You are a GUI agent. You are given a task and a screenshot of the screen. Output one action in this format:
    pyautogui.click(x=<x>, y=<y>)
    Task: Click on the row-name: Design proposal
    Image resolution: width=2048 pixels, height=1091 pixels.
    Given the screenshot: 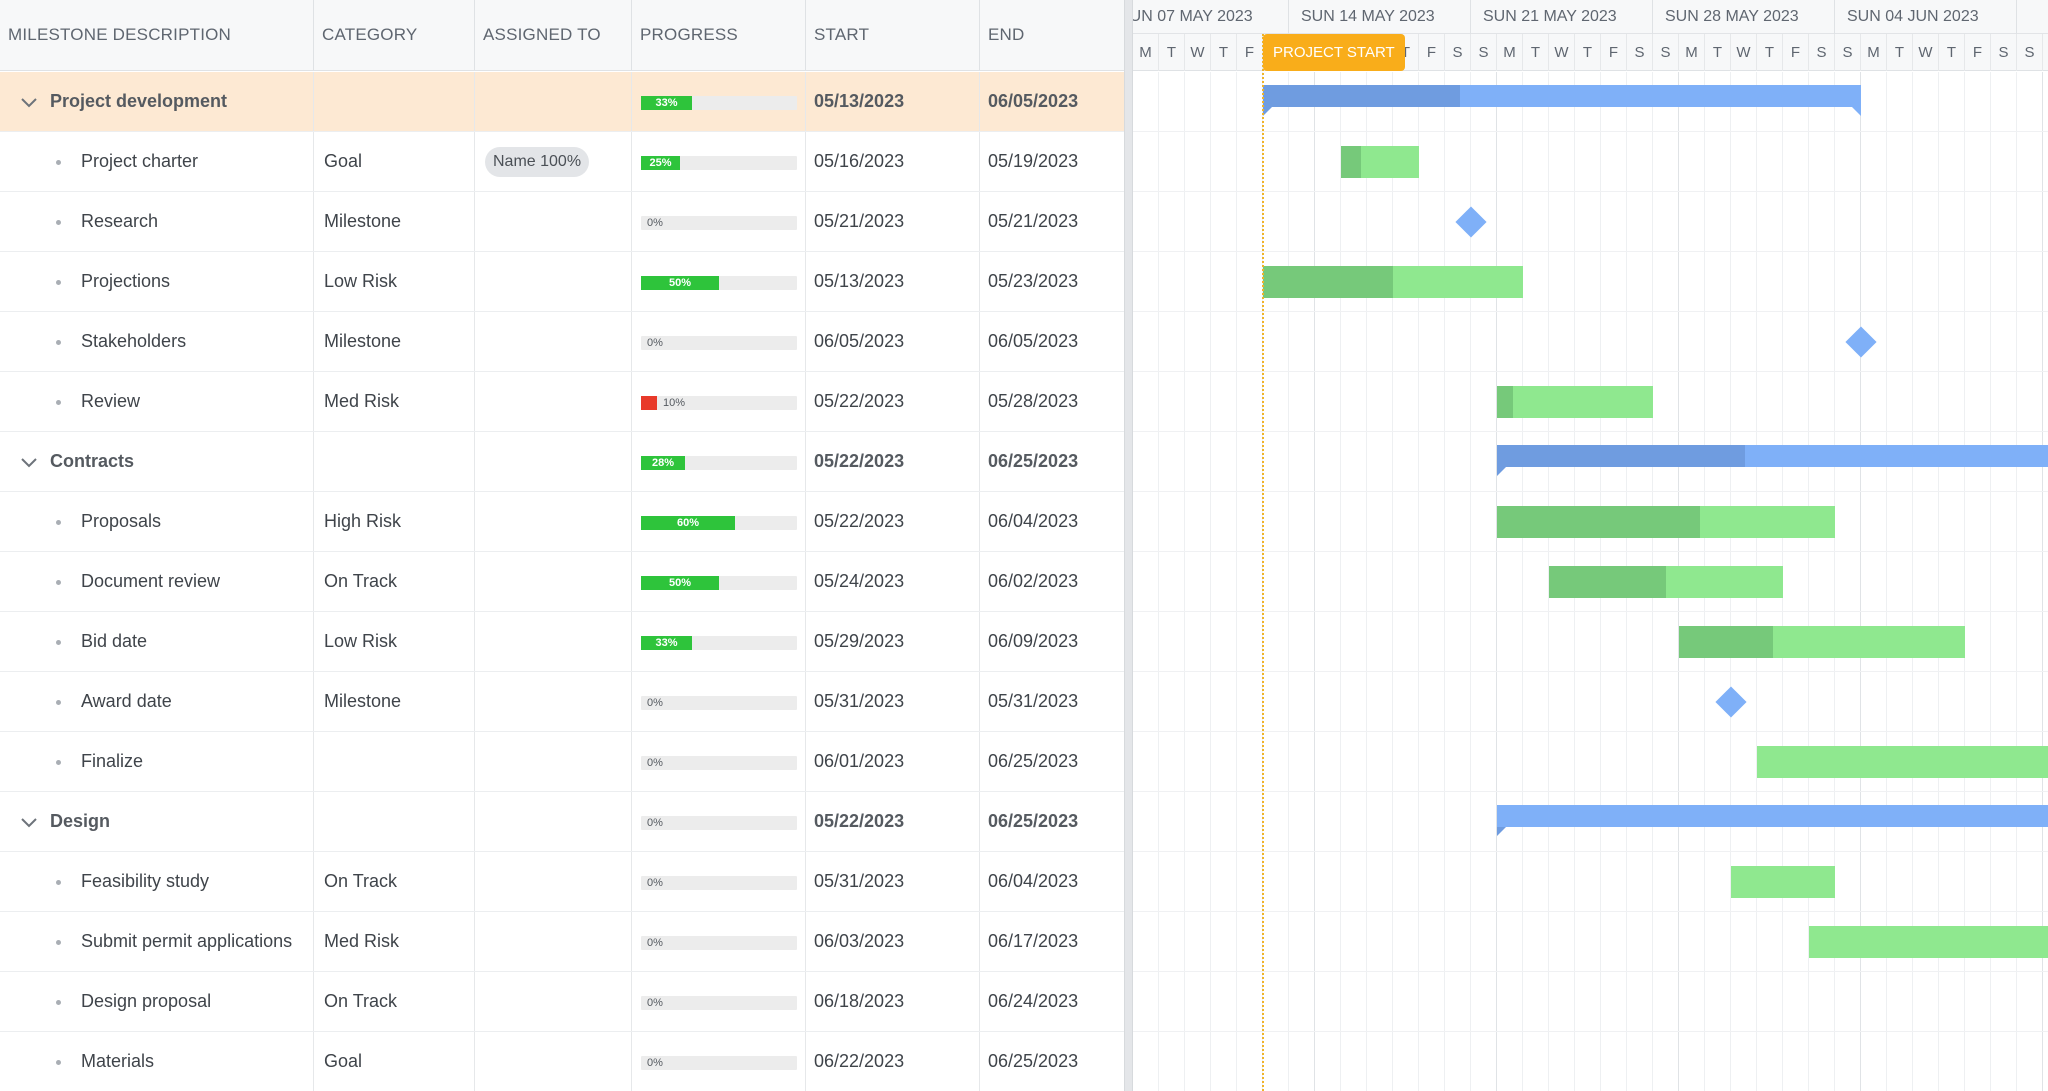 What is the action you would take?
    pyautogui.click(x=197, y=1001)
    